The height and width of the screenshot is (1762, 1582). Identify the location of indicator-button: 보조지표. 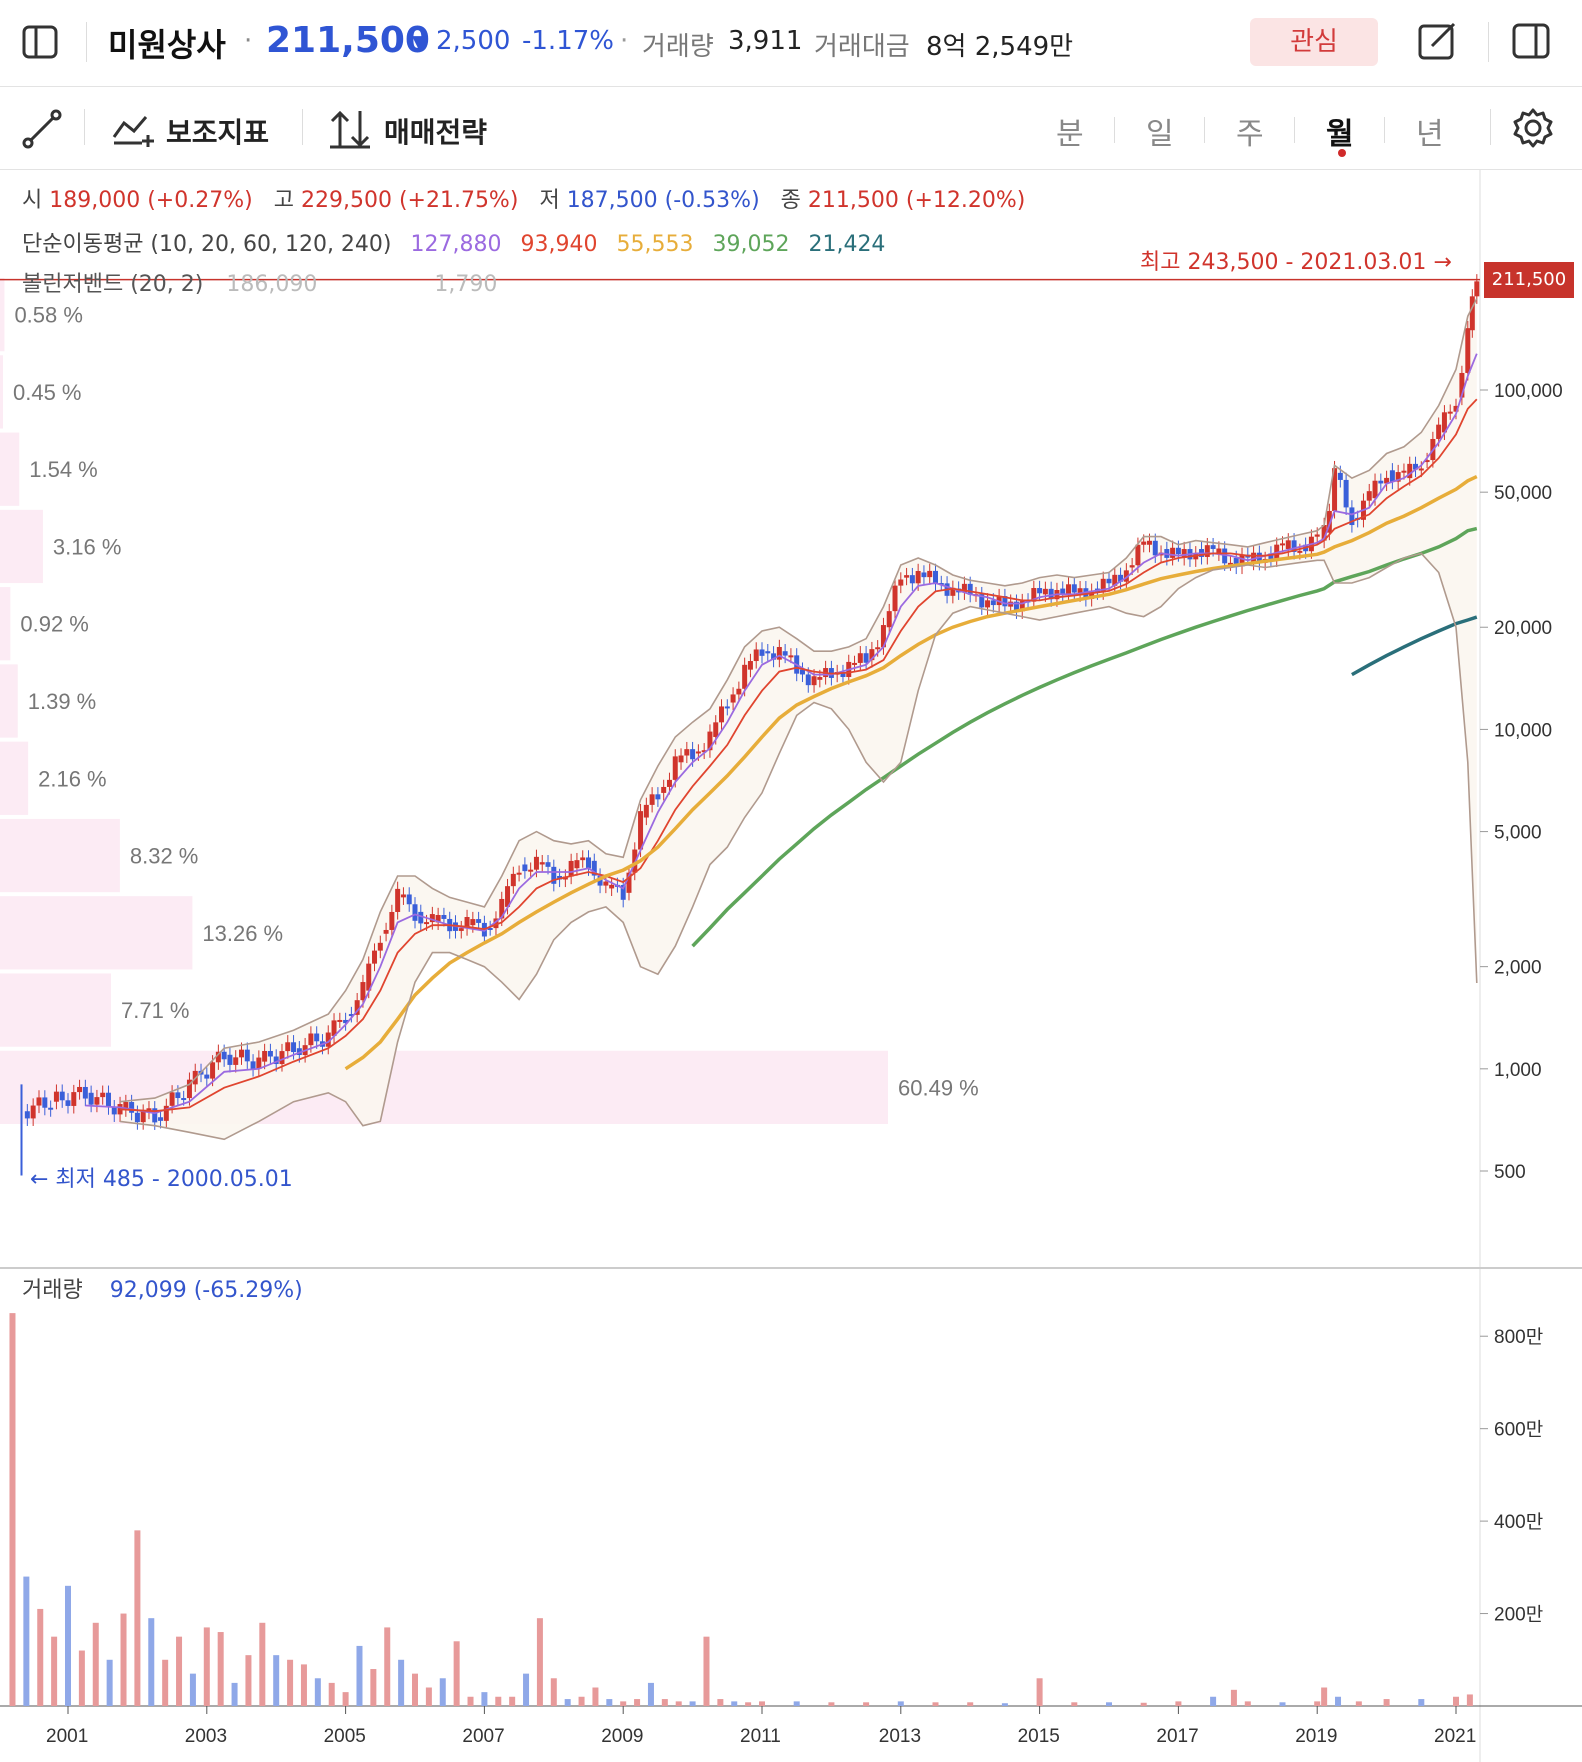
(217, 131).